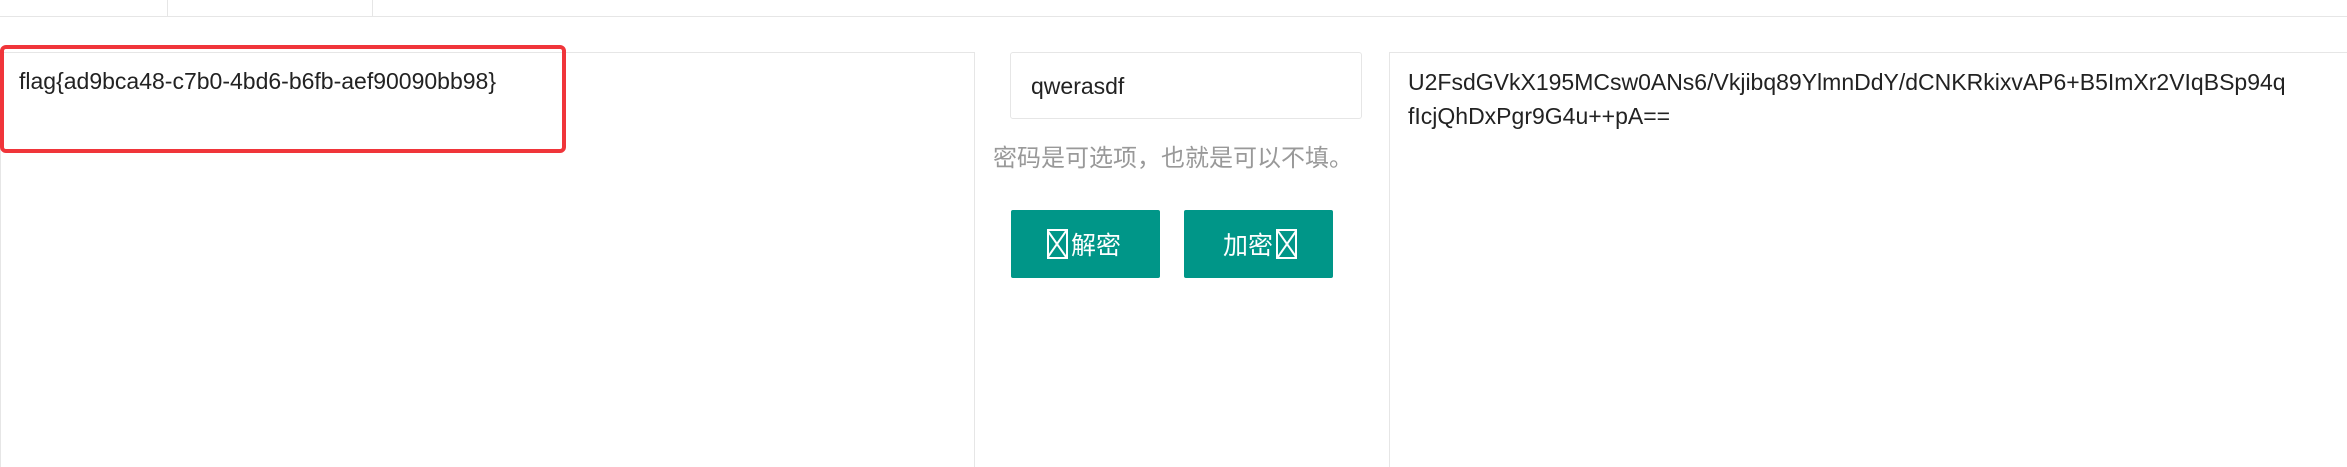 Image resolution: width=2347 pixels, height=467 pixels. I want to click on encrypt-button: 加密, so click(1258, 244).